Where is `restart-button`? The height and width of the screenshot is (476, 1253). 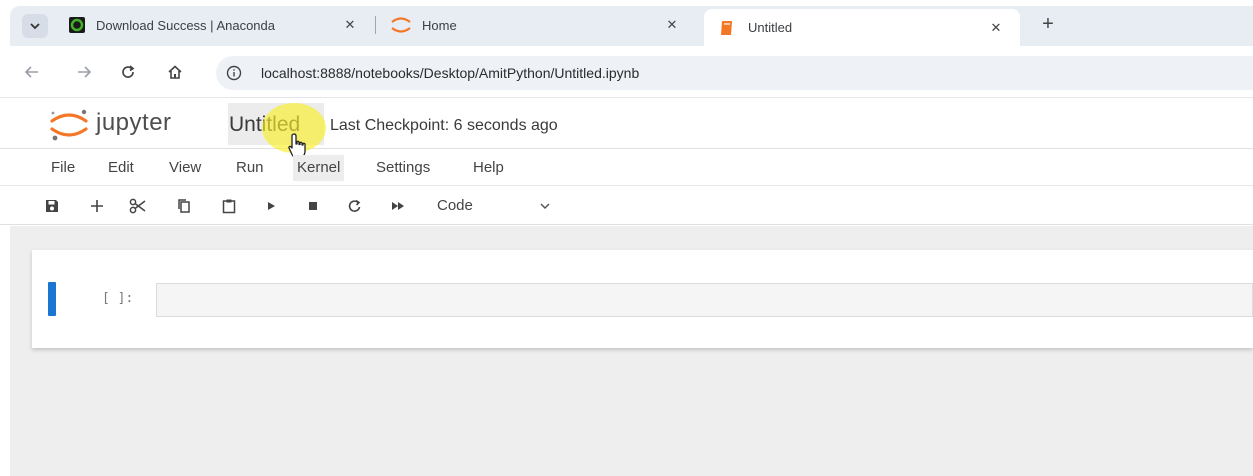 restart-button is located at coordinates (355, 206).